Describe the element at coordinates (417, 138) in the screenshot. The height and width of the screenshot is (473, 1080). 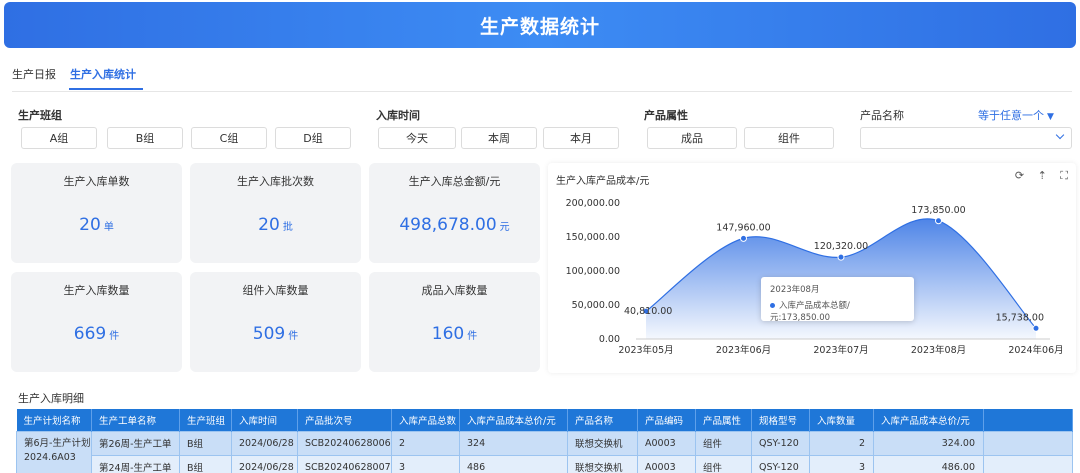
I see `today-button: 今天` at that location.